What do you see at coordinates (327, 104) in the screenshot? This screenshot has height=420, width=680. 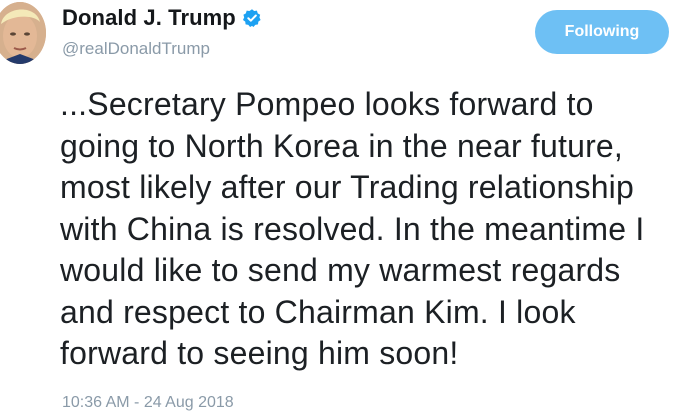 I see `tweet-text-line: ...Secretary Pompeo looks forward to` at bounding box center [327, 104].